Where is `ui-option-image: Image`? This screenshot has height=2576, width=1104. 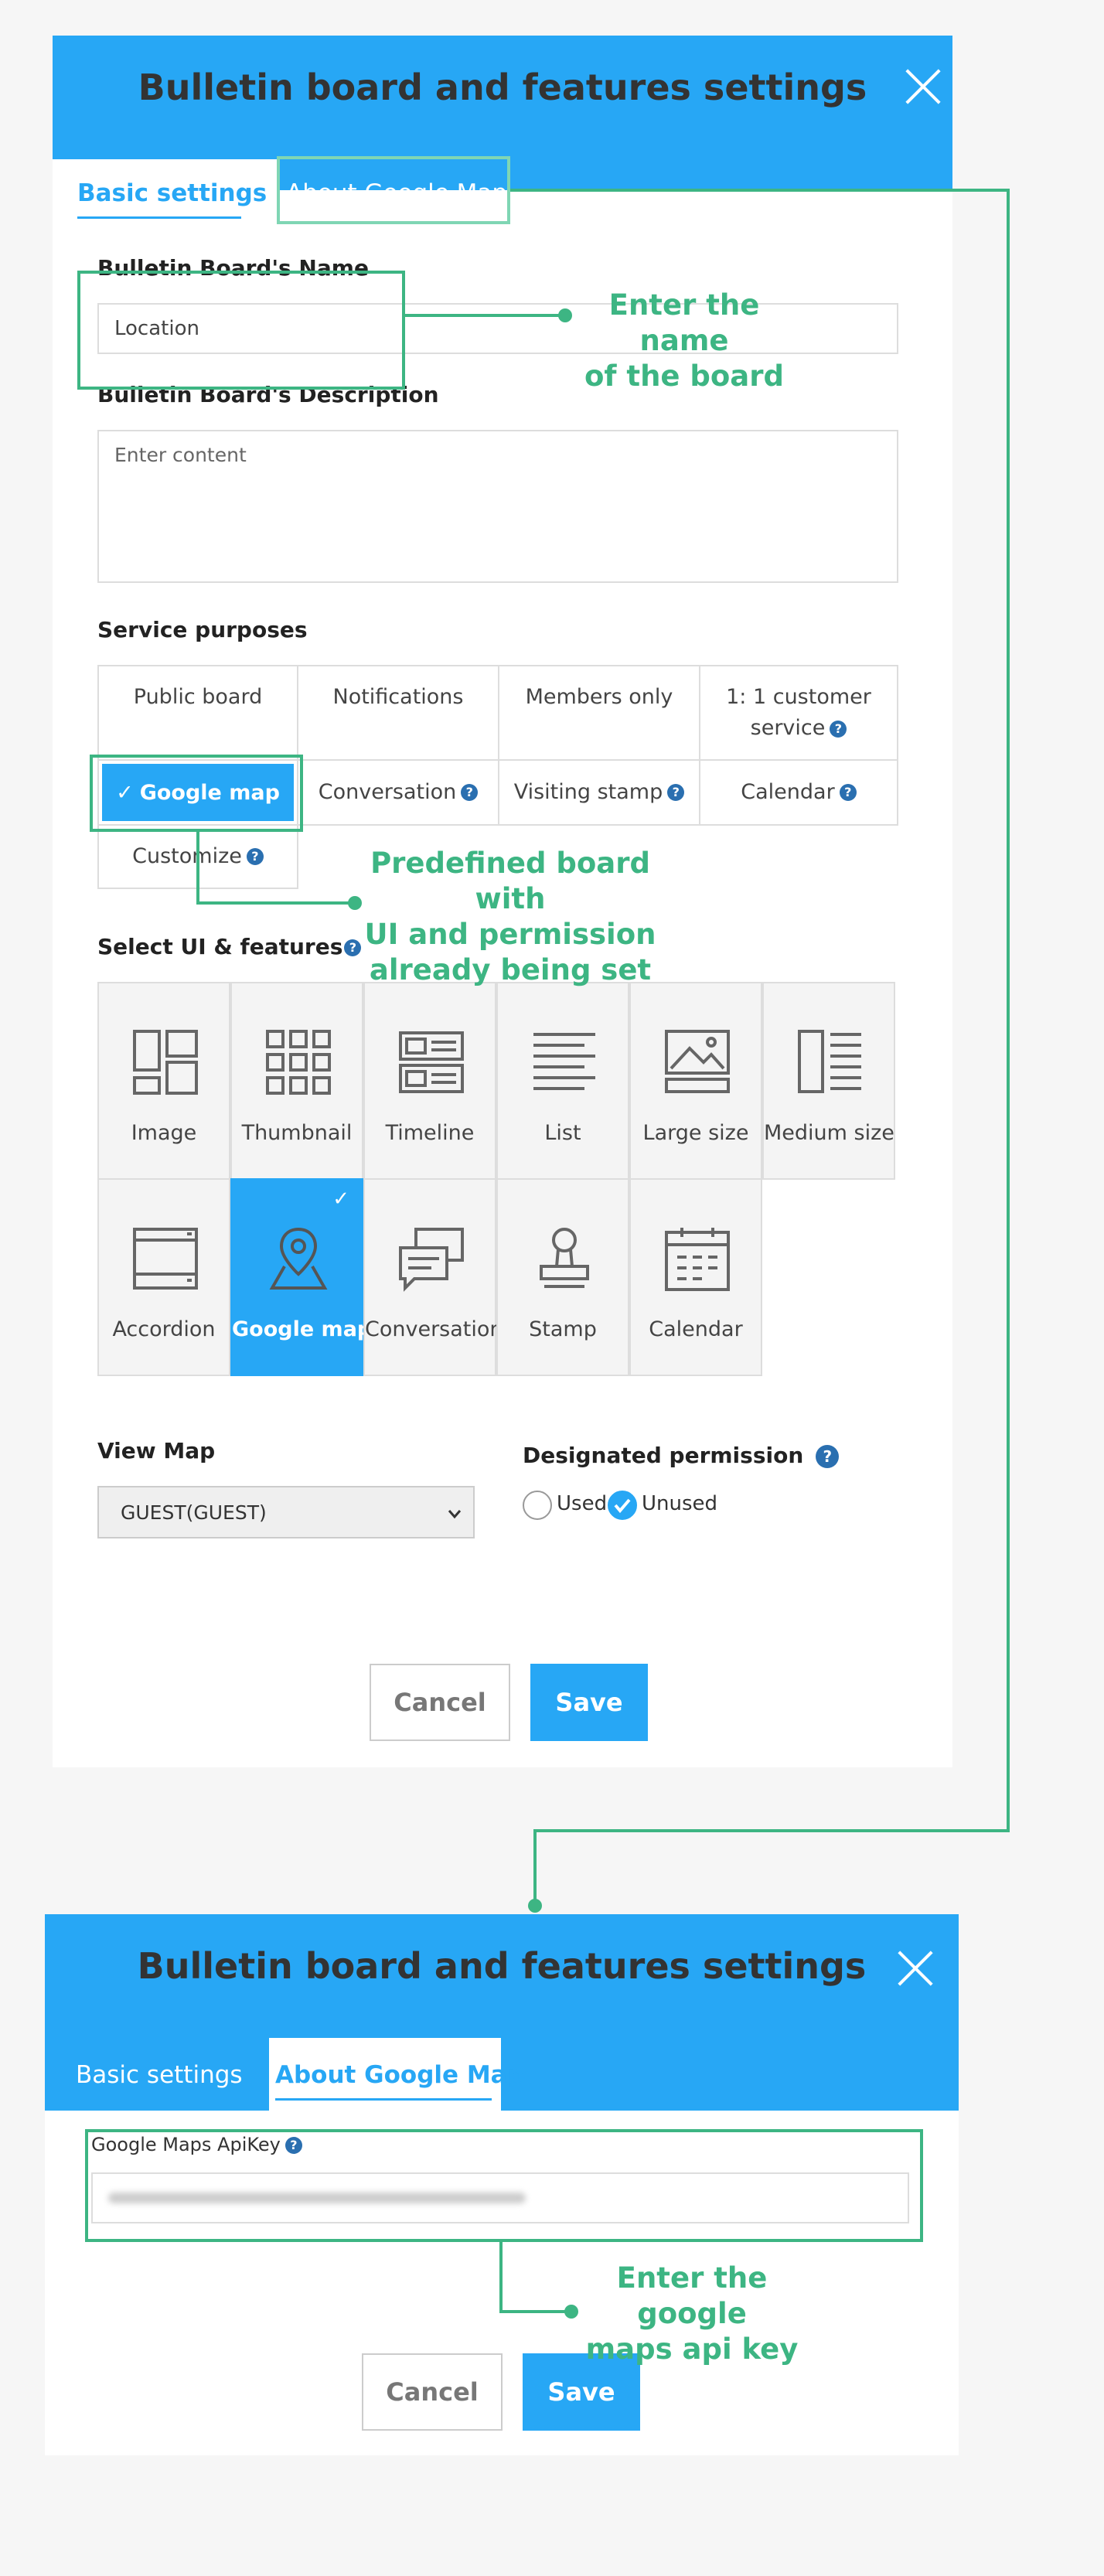 ui-option-image: Image is located at coordinates (163, 1081).